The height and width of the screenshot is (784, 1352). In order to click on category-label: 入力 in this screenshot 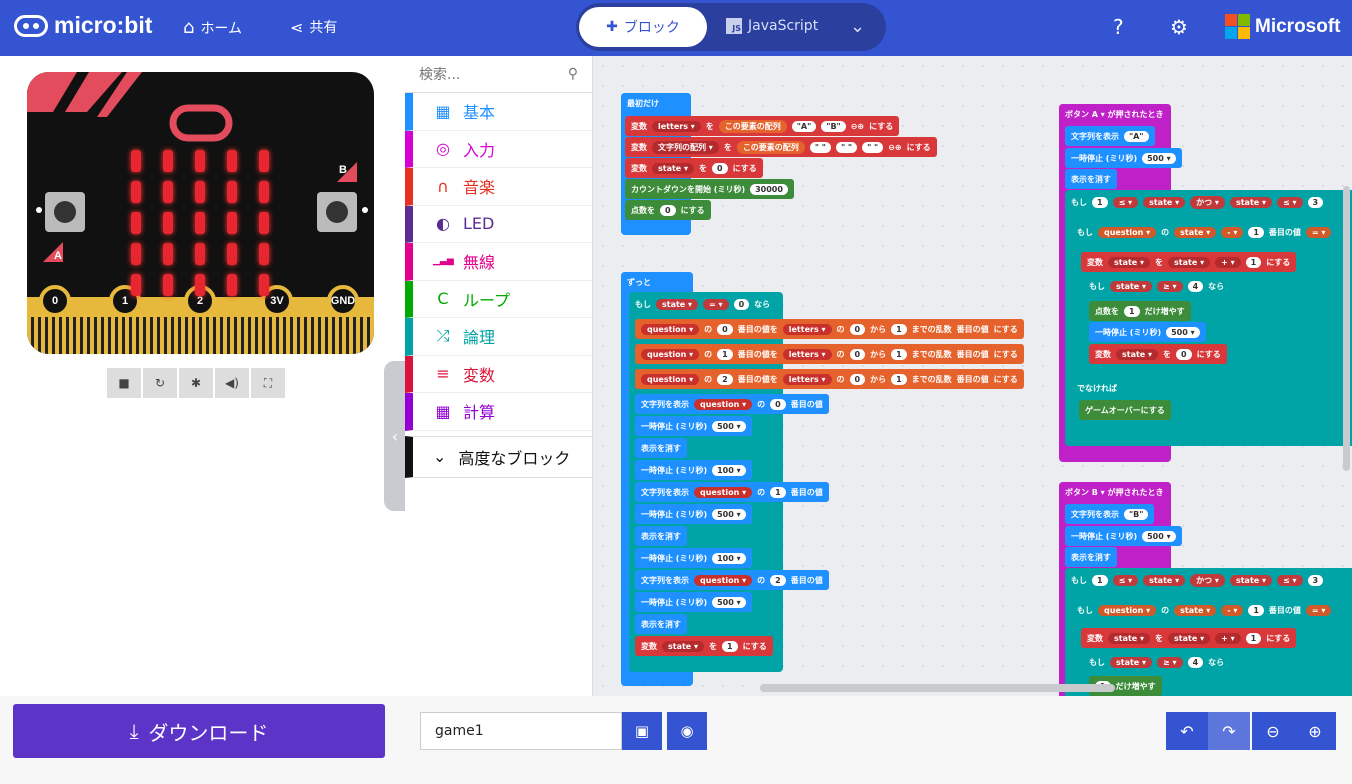, I will do `click(479, 150)`.